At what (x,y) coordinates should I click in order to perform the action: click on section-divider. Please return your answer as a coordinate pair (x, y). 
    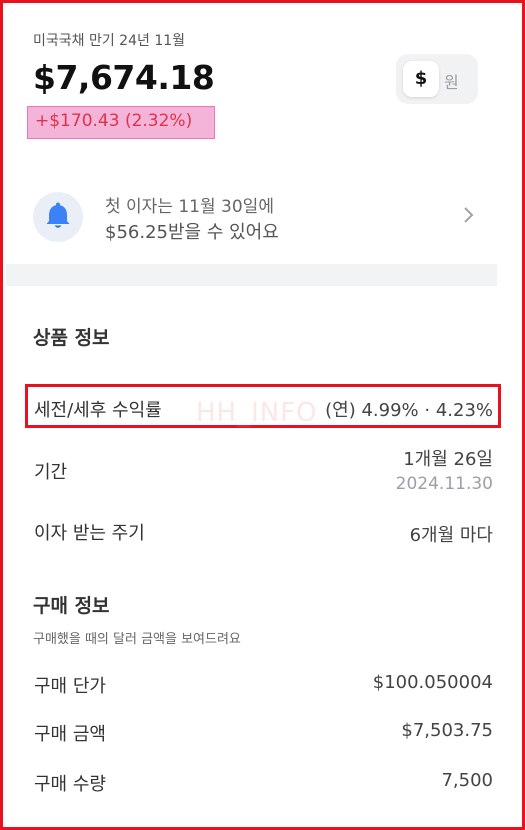
    Looking at the image, I should click on (251, 275).